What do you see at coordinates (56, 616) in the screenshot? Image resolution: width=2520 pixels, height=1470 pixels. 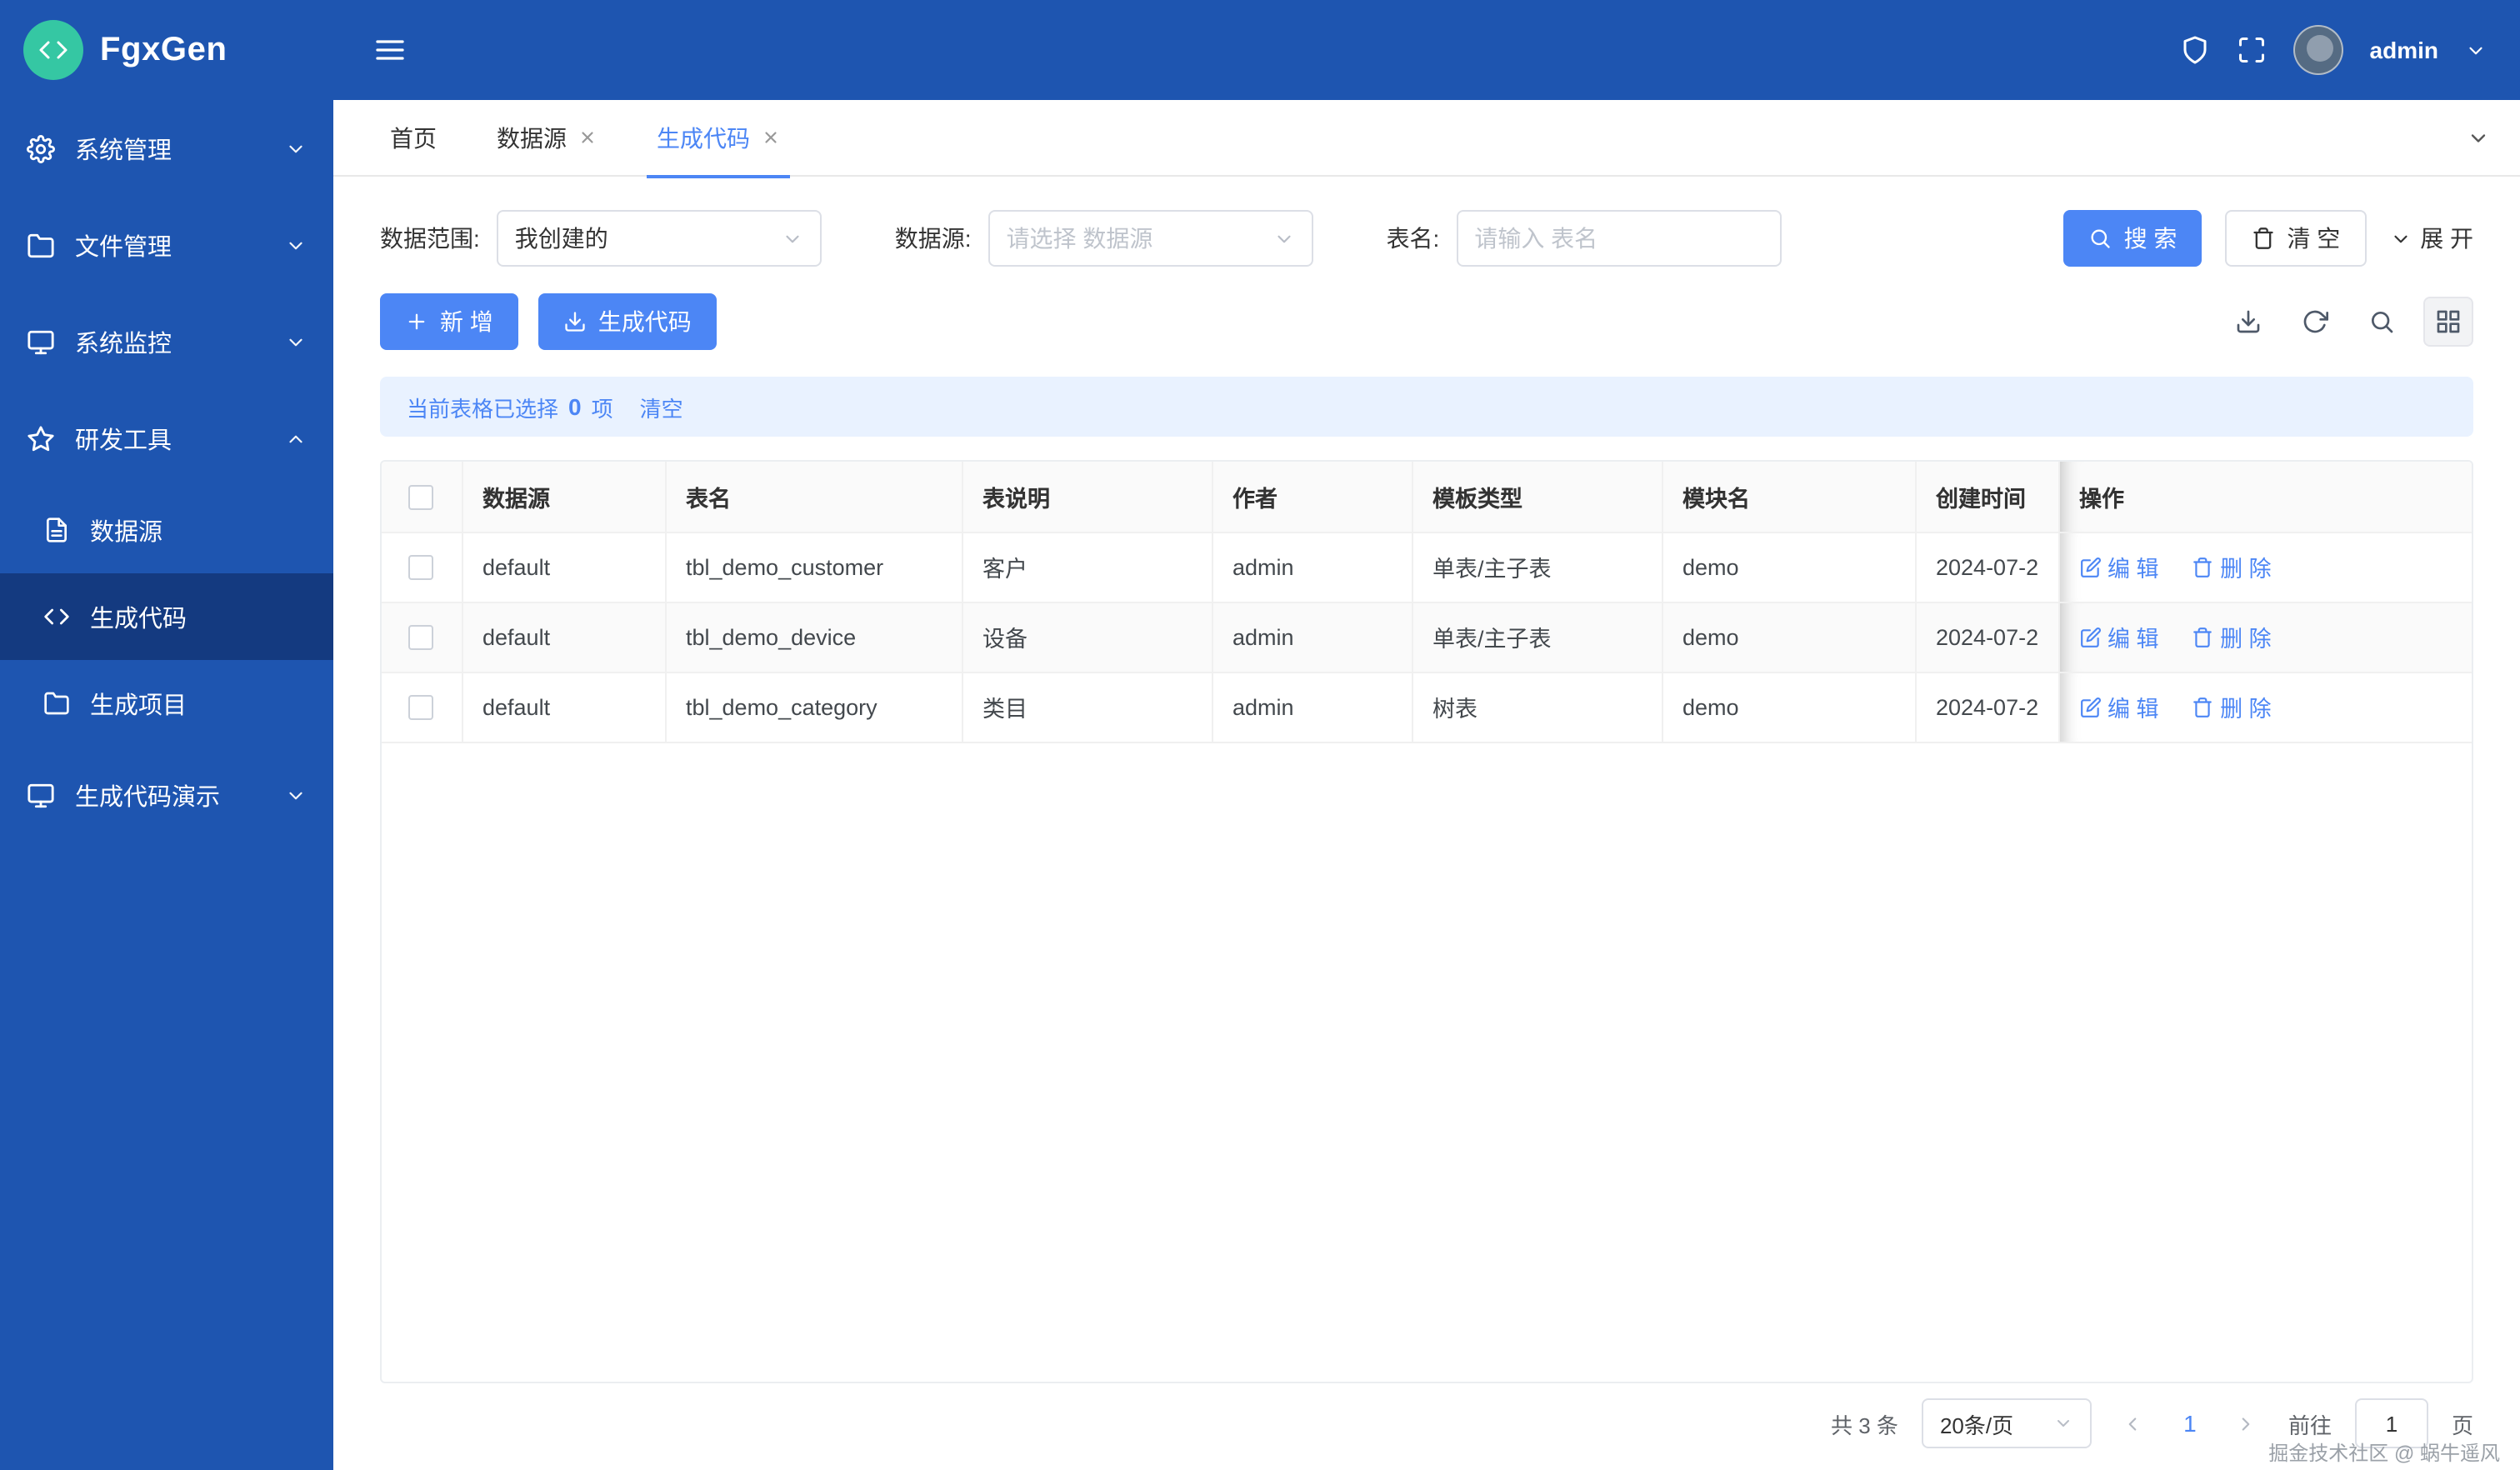 I see `code-icon` at bounding box center [56, 616].